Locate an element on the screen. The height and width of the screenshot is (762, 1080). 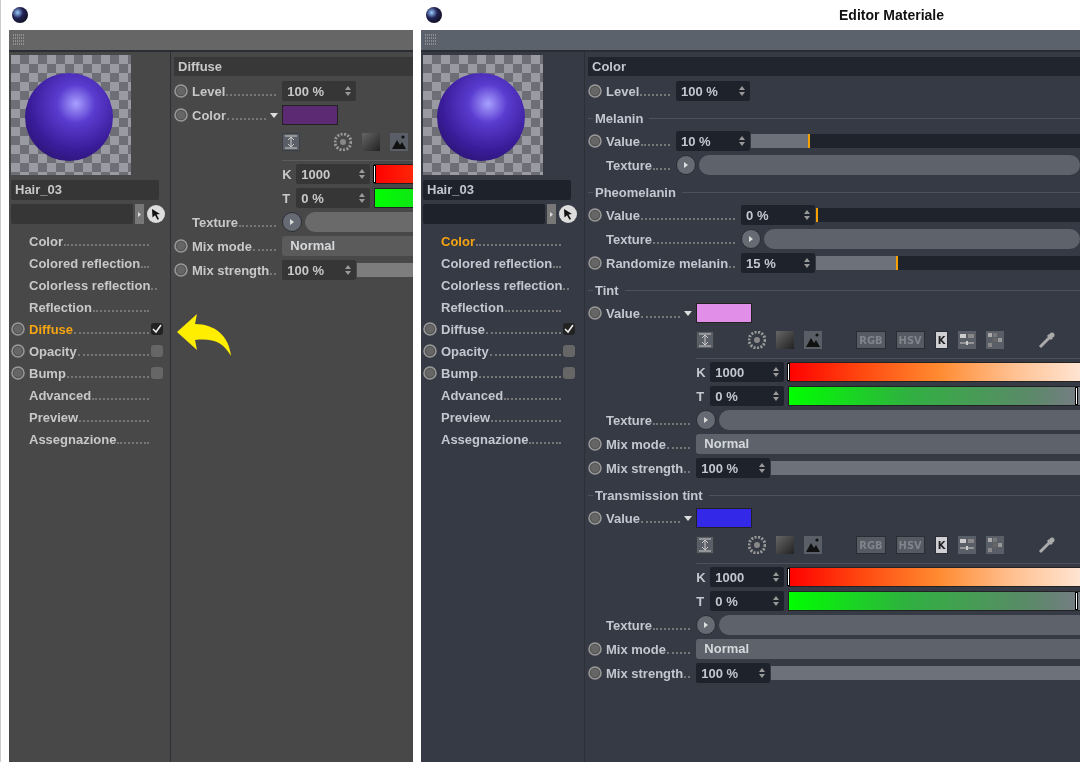
link-field is located at coordinates (484, 214).